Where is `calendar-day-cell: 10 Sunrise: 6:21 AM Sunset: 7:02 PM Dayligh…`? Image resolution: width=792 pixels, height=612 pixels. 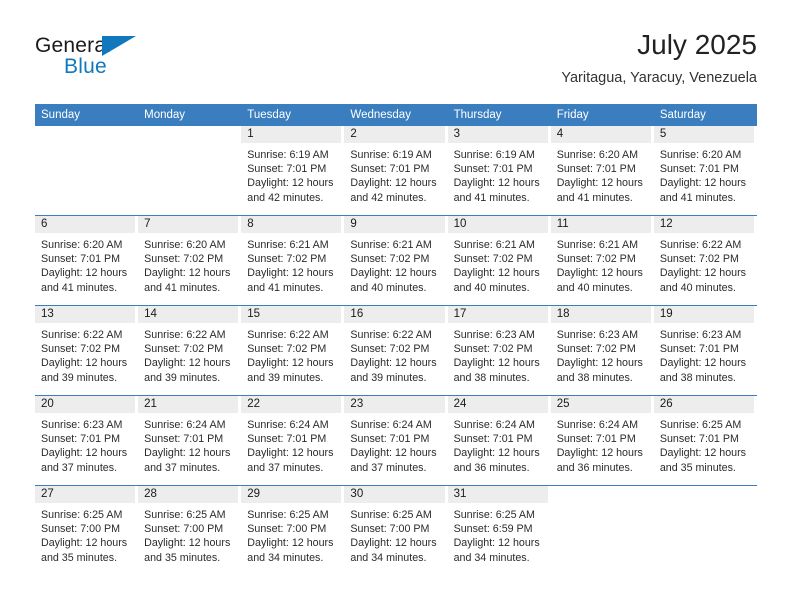 calendar-day-cell: 10 Sunrise: 6:21 AM Sunset: 7:02 PM Dayligh… is located at coordinates (499, 260).